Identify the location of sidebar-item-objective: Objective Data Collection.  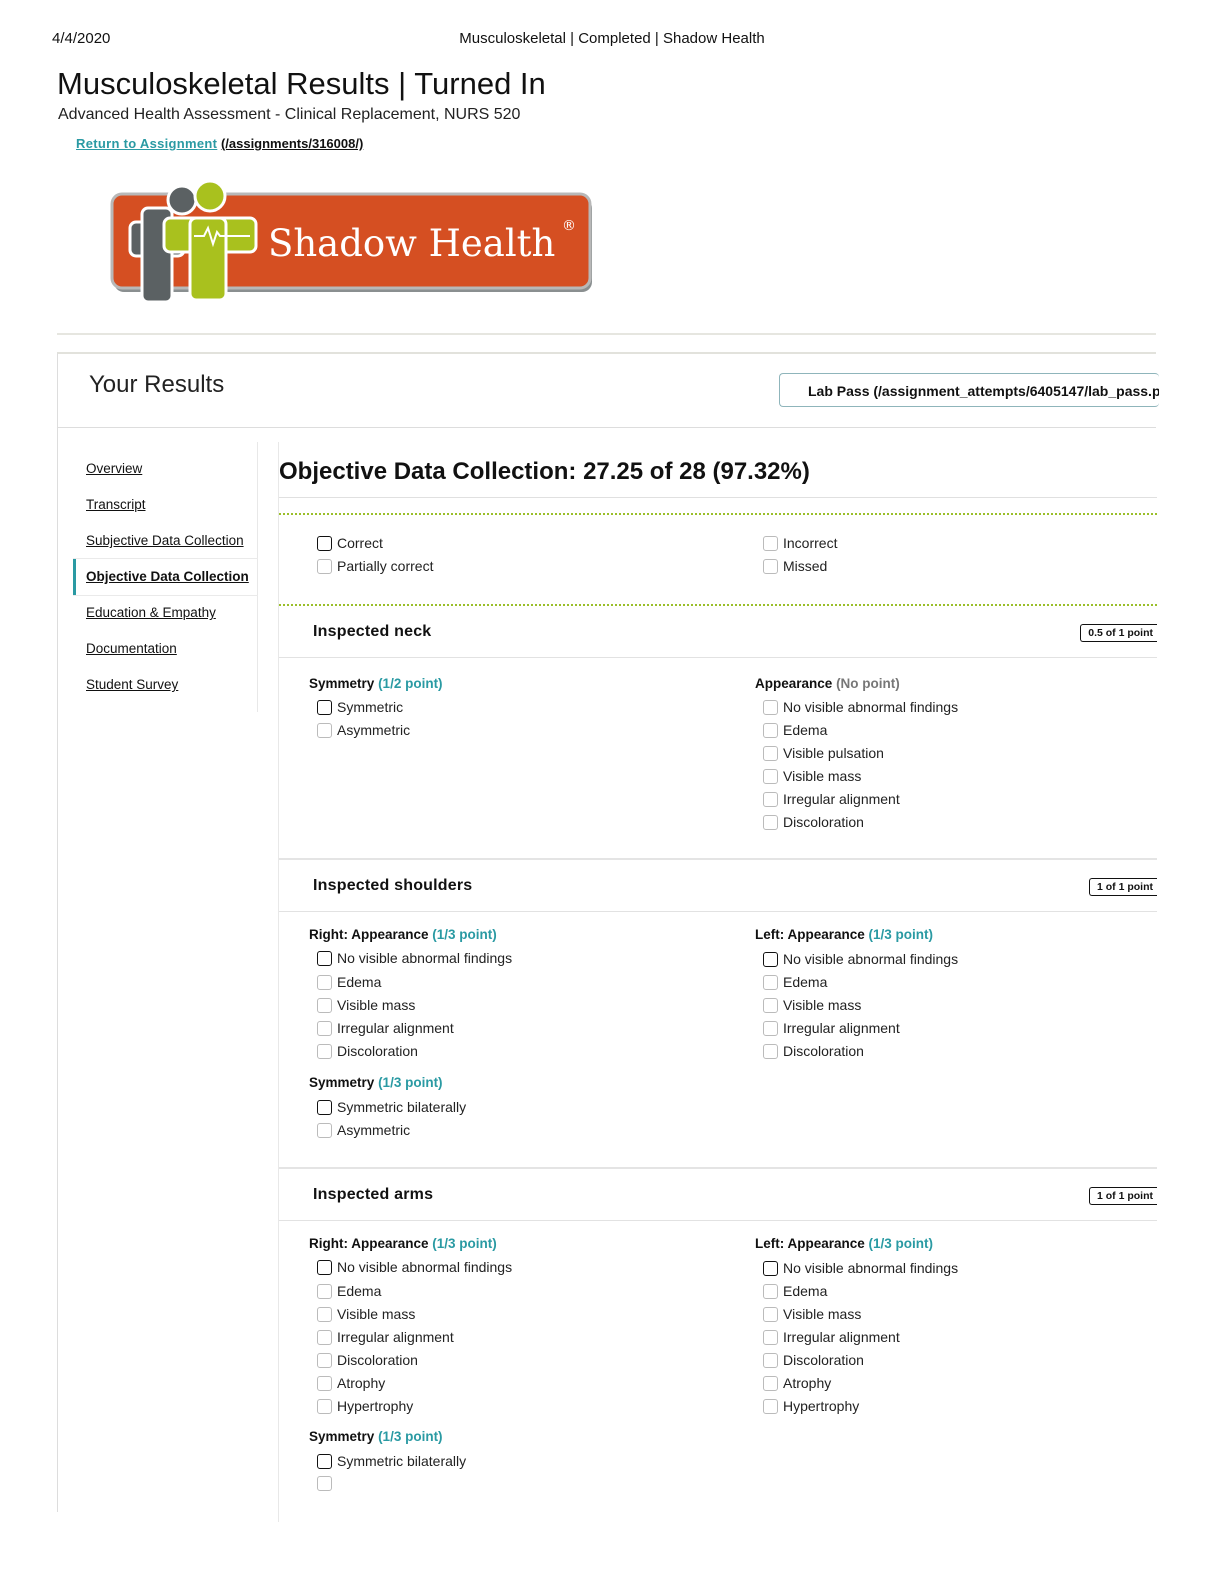
(167, 576).